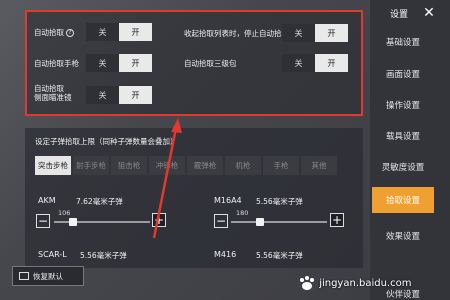 The width and height of the screenshot is (450, 300). What do you see at coordinates (307, 283) in the screenshot?
I see `paw-icon` at bounding box center [307, 283].